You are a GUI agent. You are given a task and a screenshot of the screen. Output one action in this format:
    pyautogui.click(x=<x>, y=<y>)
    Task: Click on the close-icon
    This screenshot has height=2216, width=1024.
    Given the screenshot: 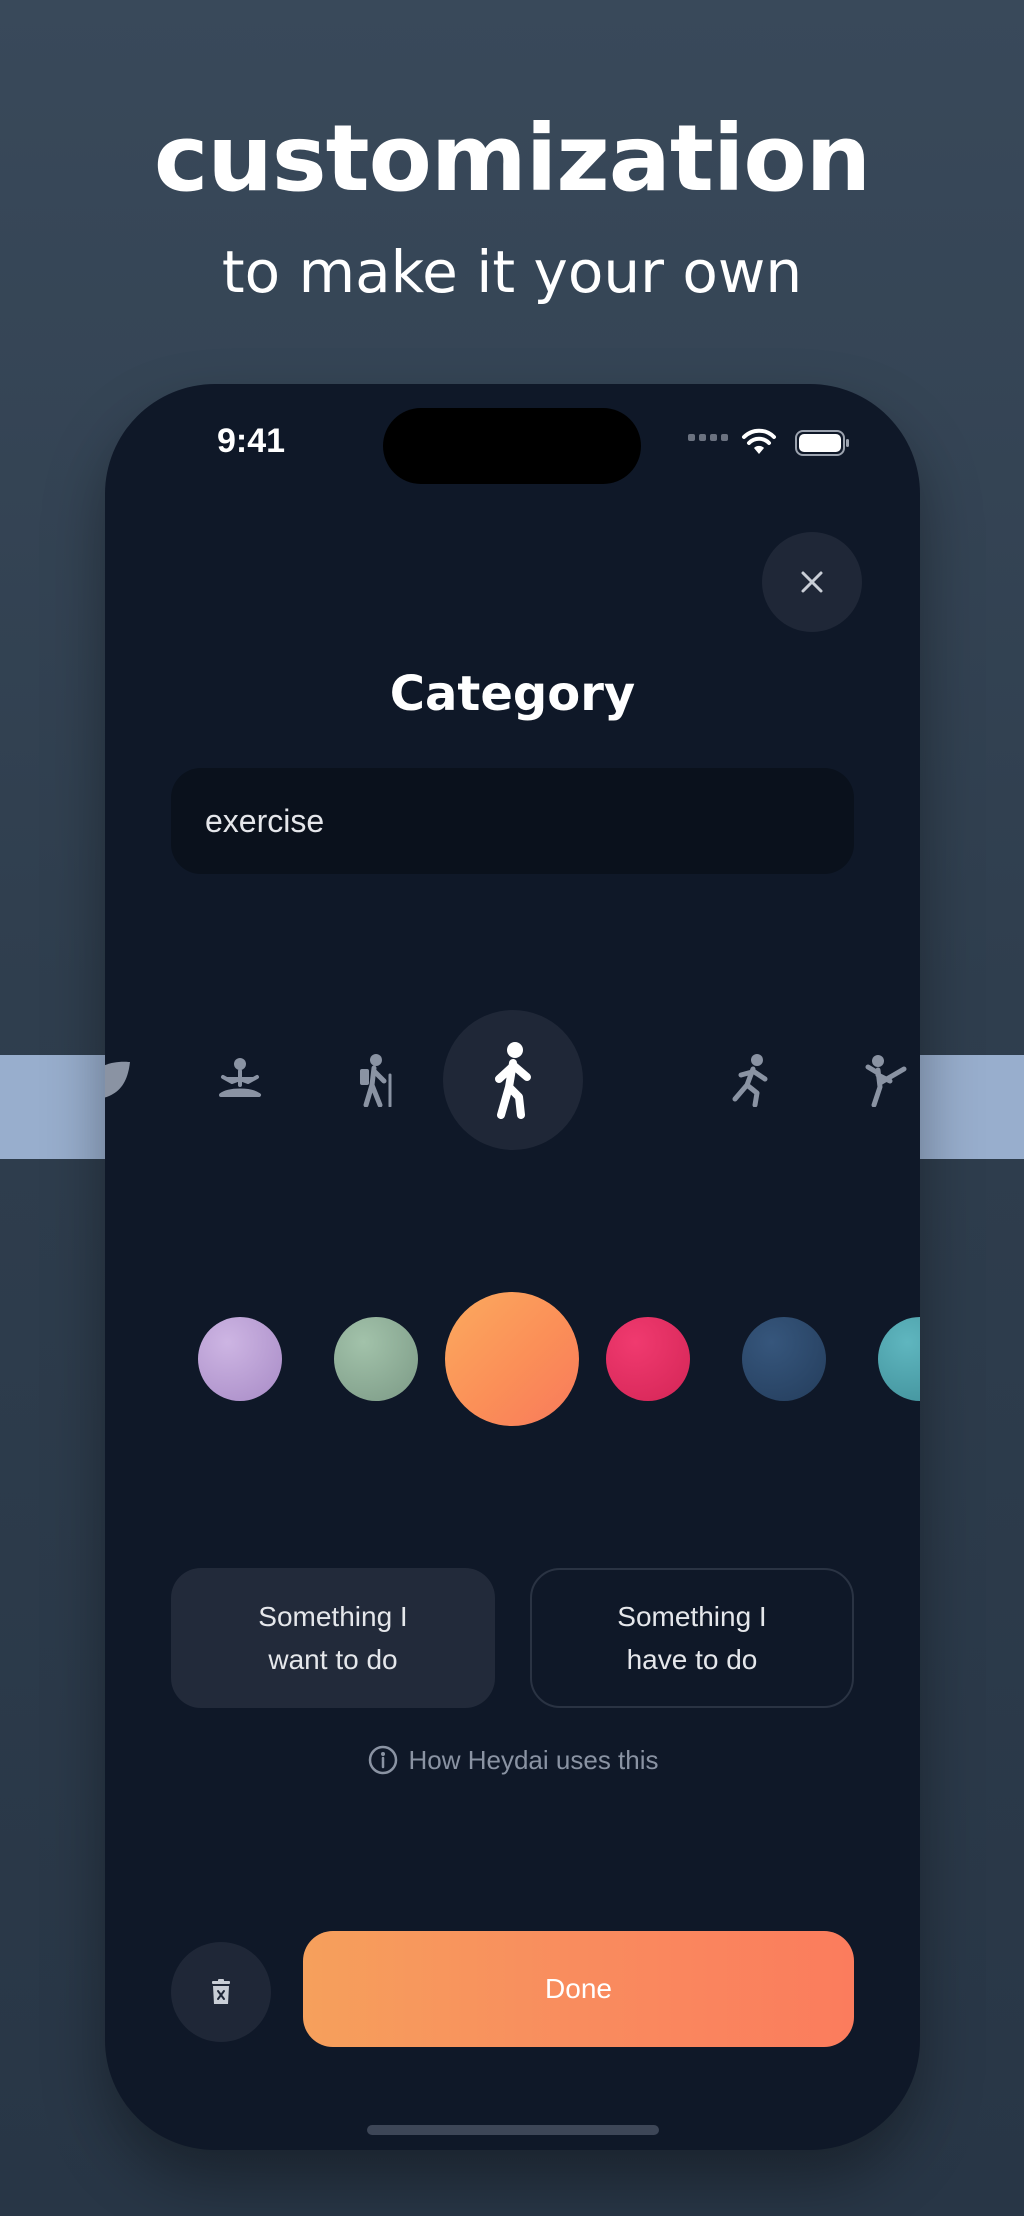 What is the action you would take?
    pyautogui.click(x=812, y=582)
    